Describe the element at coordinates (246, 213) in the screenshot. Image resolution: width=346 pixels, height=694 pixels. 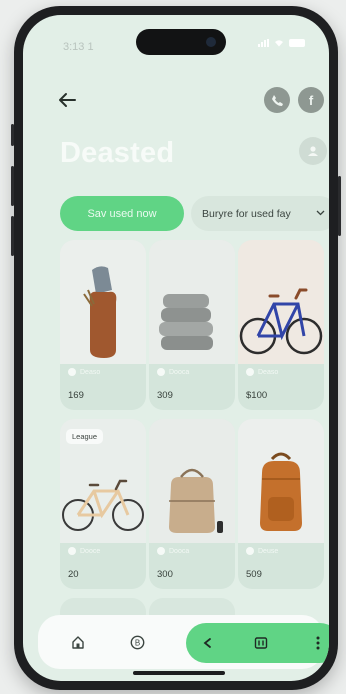
I see `select-label: Buryre for used fay` at that location.